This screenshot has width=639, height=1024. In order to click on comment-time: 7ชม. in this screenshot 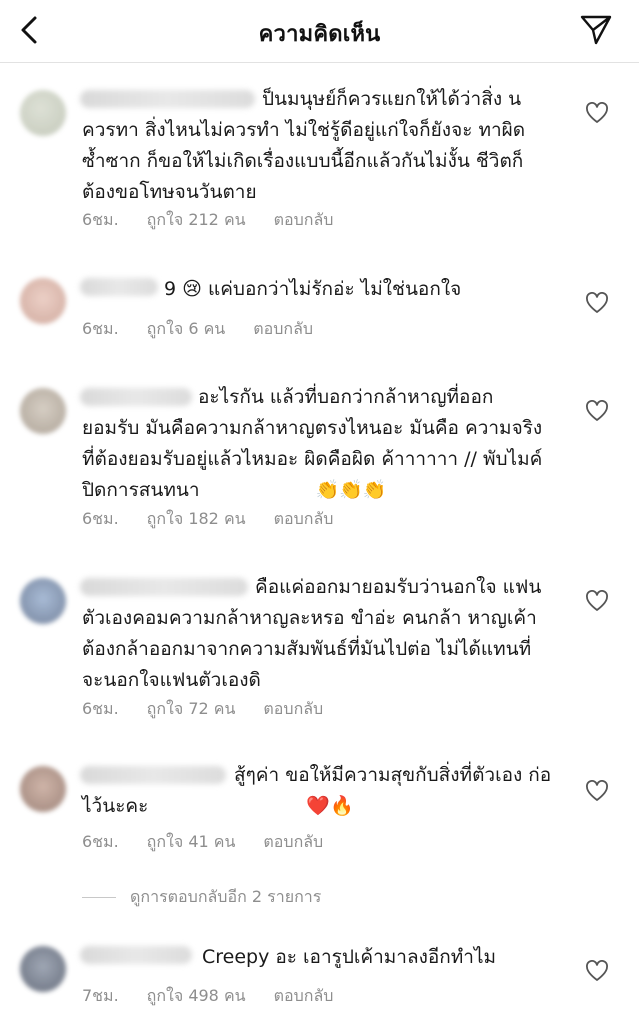, I will do `click(100, 995)`.